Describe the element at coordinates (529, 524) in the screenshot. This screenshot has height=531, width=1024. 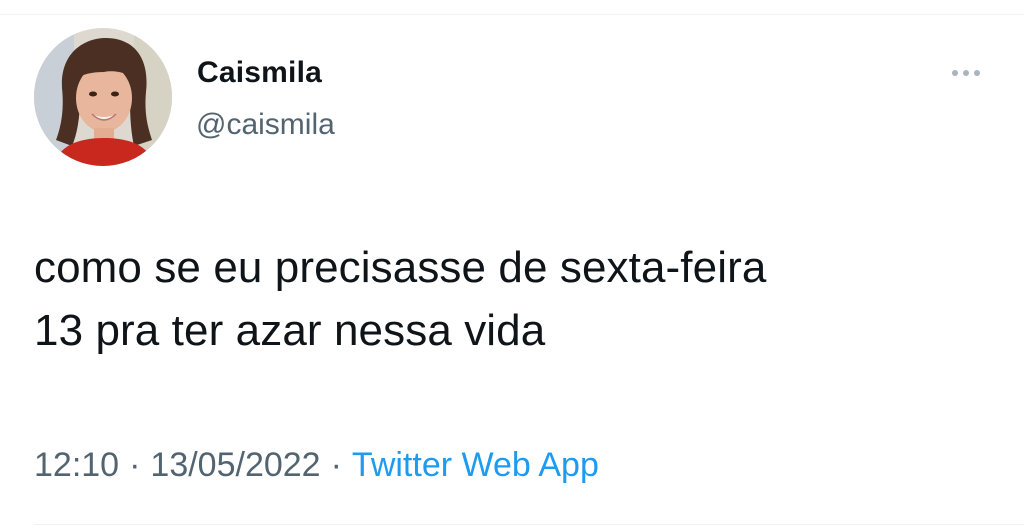
I see `bottom-divider` at that location.